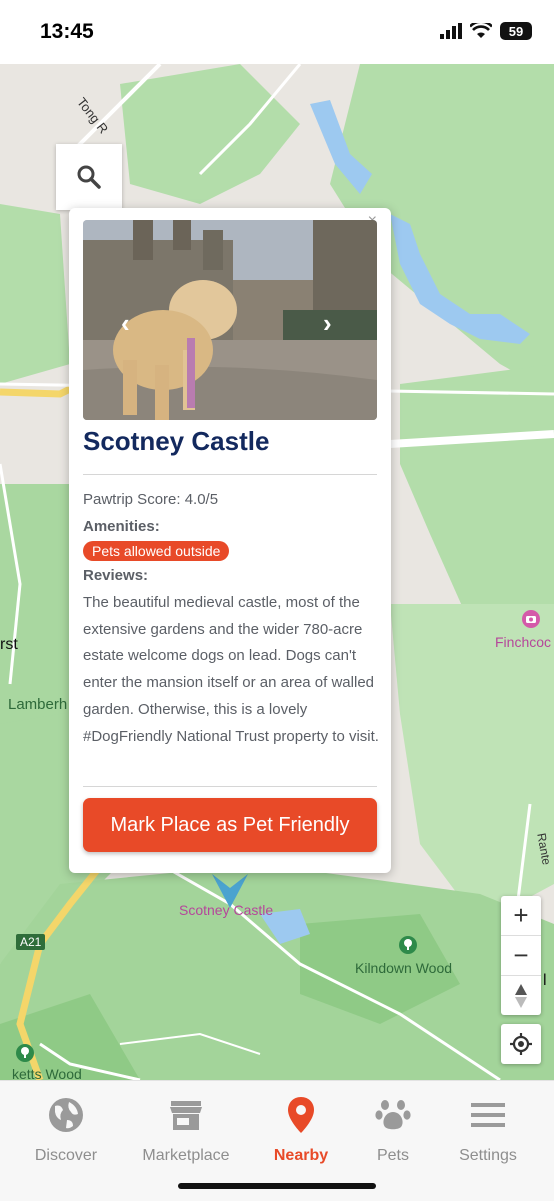 The width and height of the screenshot is (554, 1201). What do you see at coordinates (38, 704) in the screenshot?
I see `map-label-lamberhurst: Lamberh` at bounding box center [38, 704].